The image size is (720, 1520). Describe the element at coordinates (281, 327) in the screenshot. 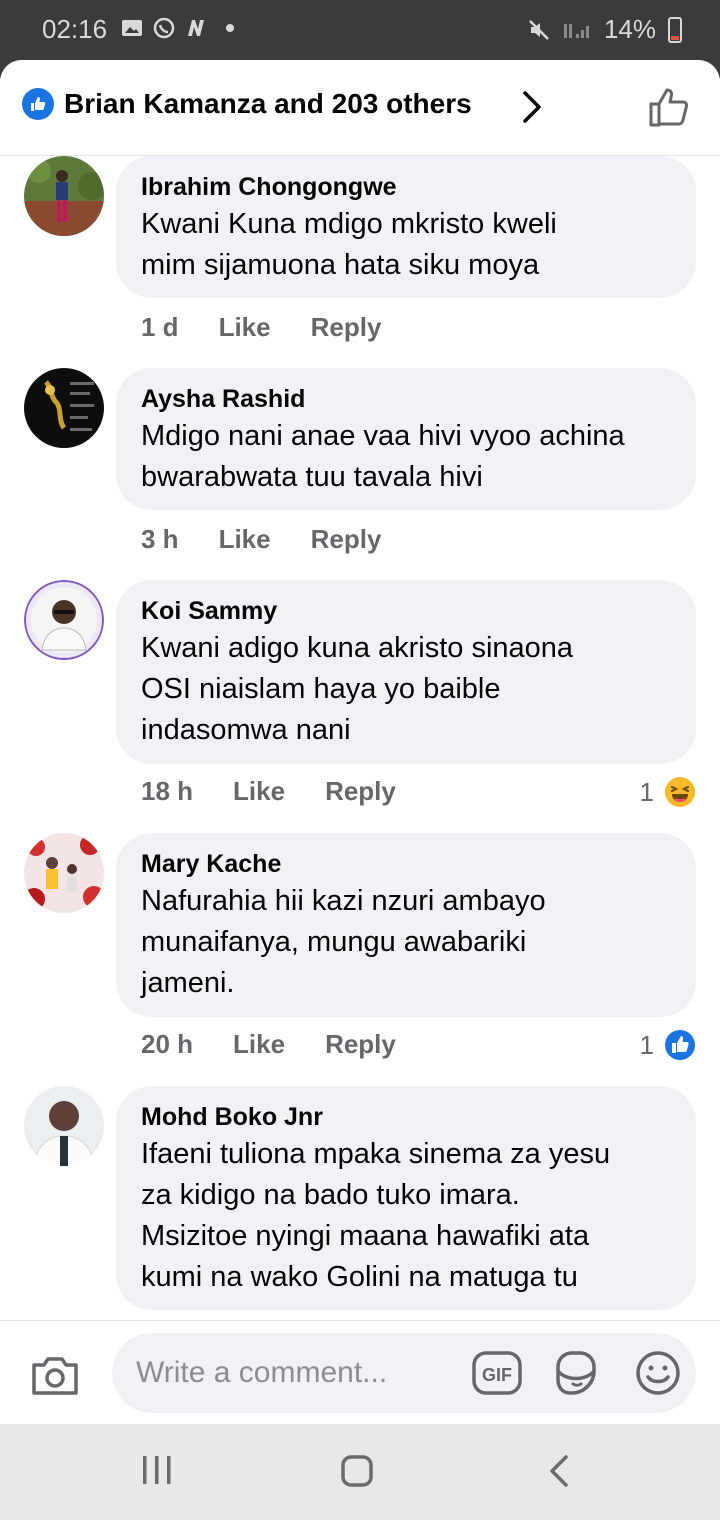

I see `comment-actions: 1 d Like Reply` at that location.